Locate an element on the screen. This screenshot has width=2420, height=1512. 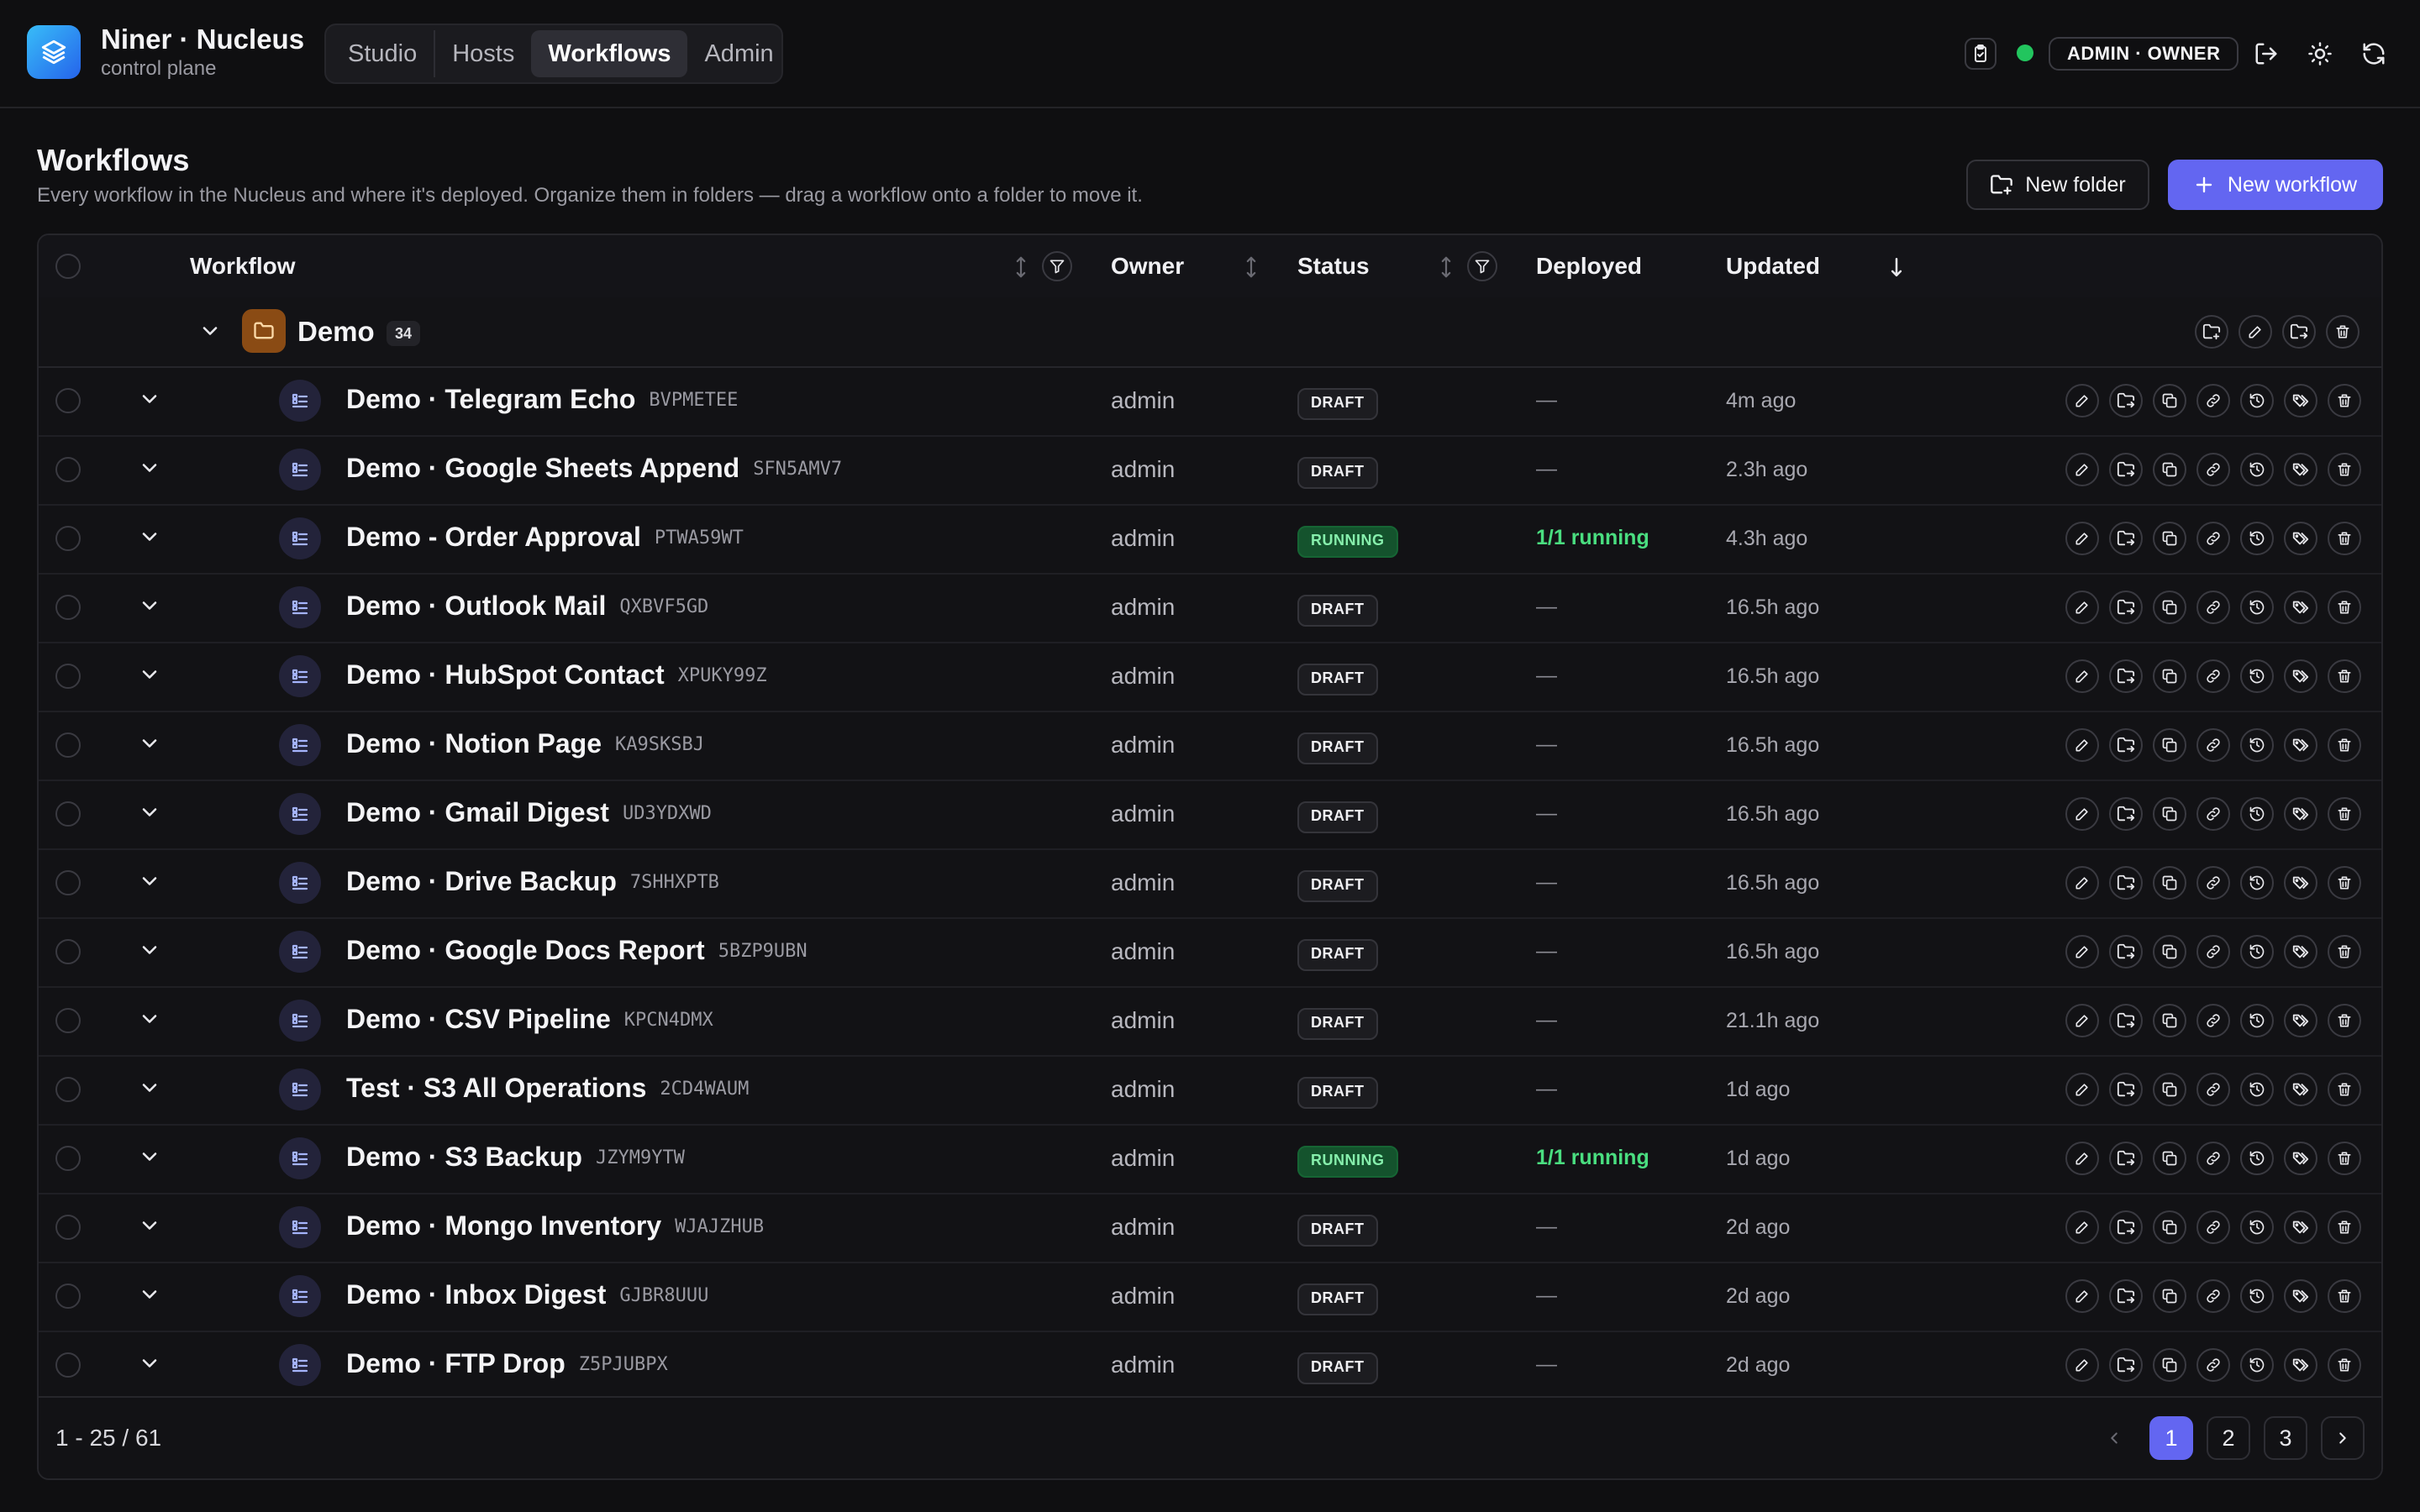
column-header-updated: Updated is located at coordinates (1773, 266).